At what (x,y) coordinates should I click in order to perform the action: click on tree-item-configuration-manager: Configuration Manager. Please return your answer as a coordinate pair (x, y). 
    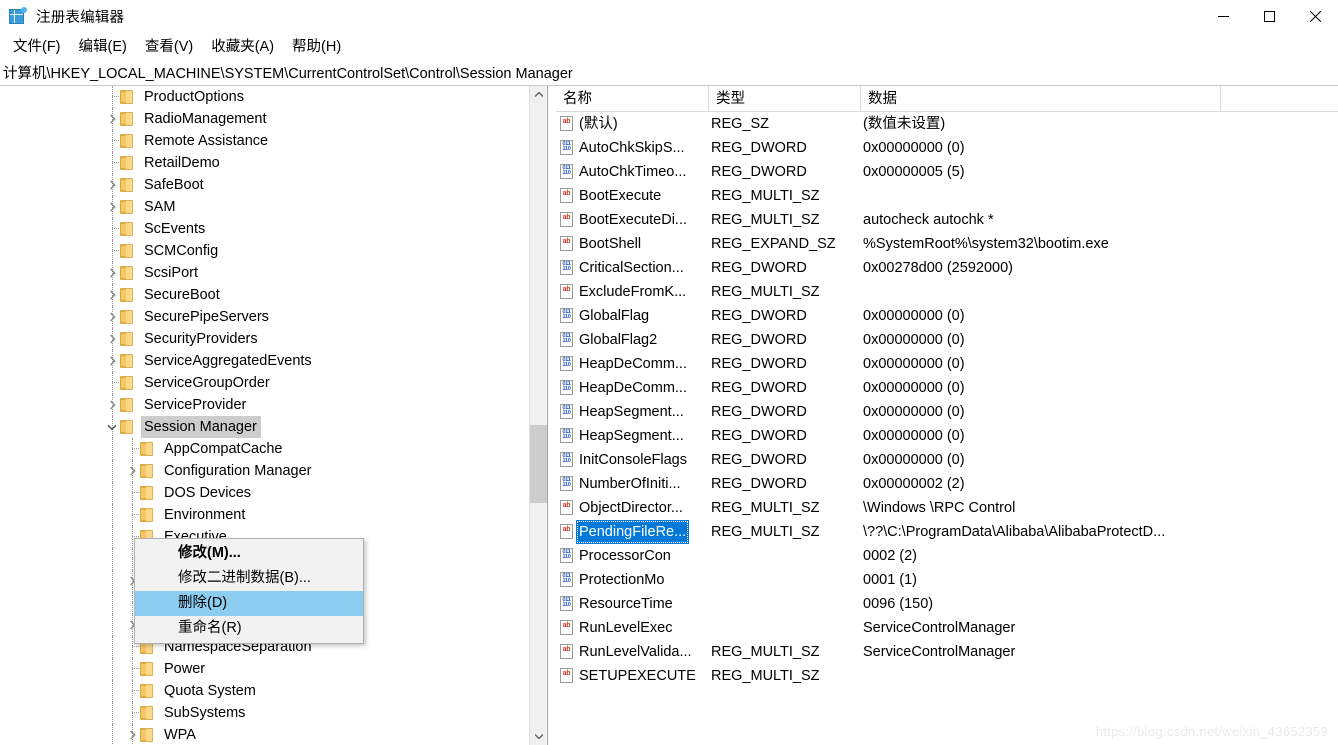
    Looking at the image, I should click on (264, 471).